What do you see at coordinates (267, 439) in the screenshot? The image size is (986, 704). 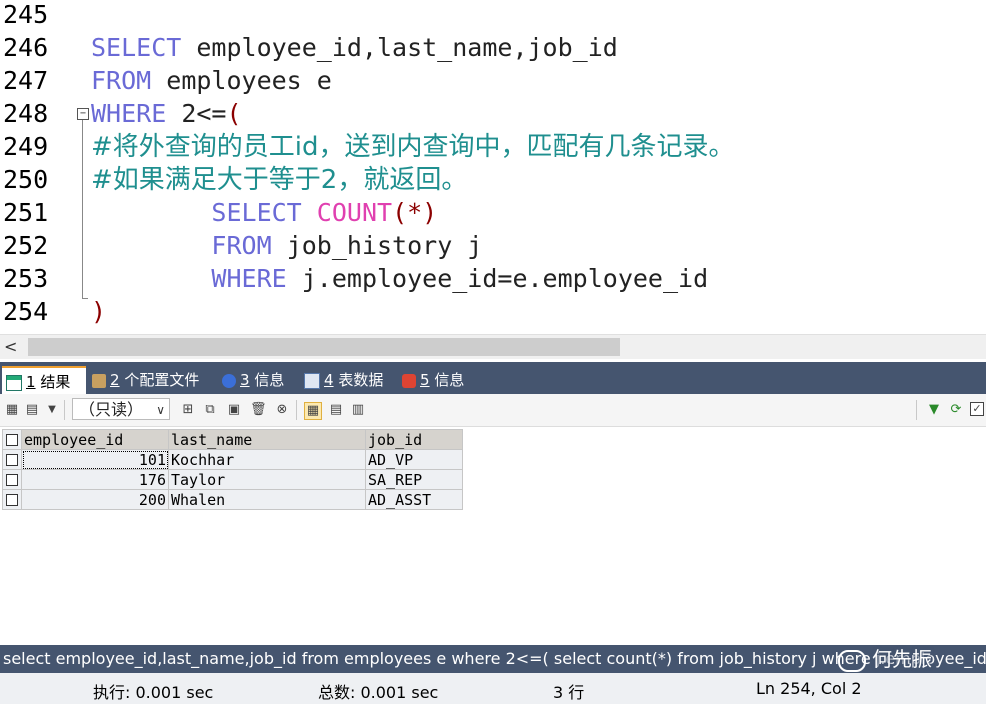 I see `column-header: last_name` at bounding box center [267, 439].